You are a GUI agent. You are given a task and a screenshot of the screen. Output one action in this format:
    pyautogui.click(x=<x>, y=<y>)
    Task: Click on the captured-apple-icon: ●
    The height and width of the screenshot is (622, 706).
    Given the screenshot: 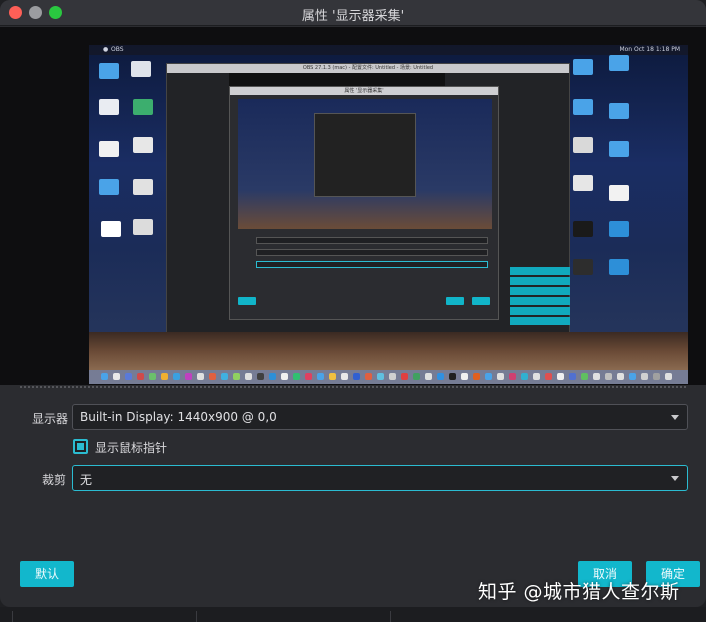 What is the action you would take?
    pyautogui.click(x=106, y=49)
    